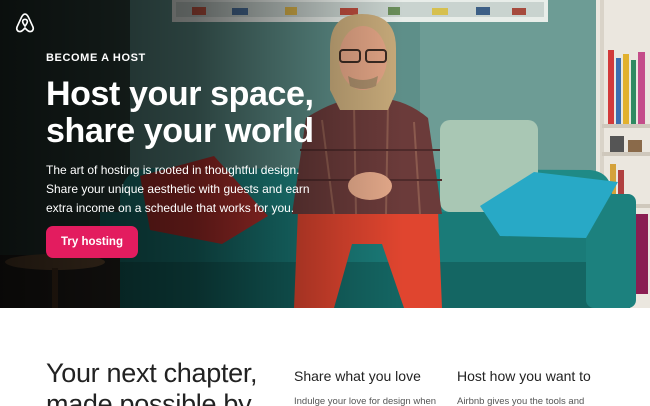 The height and width of the screenshot is (406, 650). What do you see at coordinates (149, 397) in the screenshot?
I see `section-heading-line: made possible by` at bounding box center [149, 397].